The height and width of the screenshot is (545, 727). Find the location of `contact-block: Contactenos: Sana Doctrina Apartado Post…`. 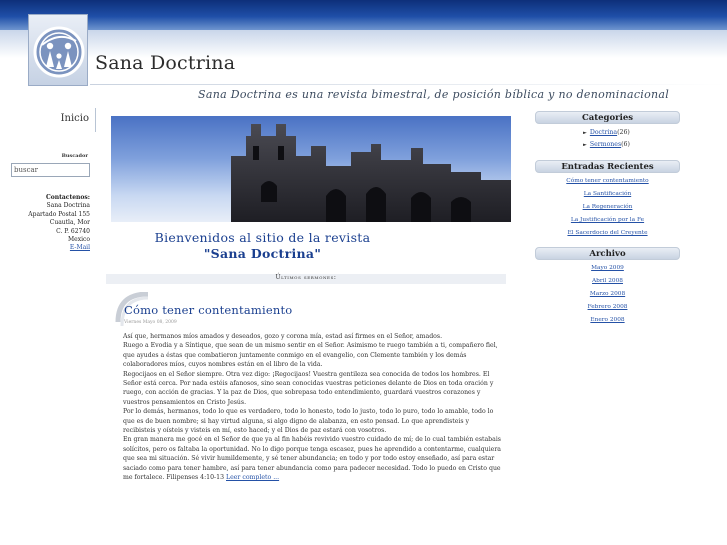

contact-block: Contactenos: Sana Doctrina Apartado Post… is located at coordinates (49, 223).